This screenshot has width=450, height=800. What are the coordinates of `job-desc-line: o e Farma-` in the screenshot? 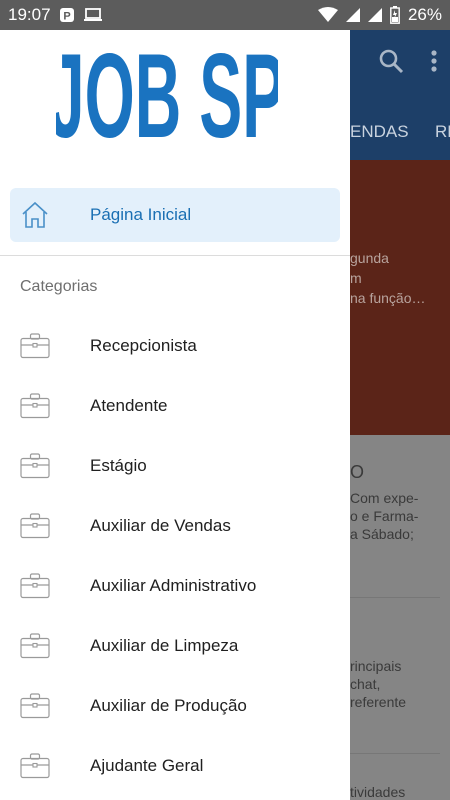 It's located at (384, 516).